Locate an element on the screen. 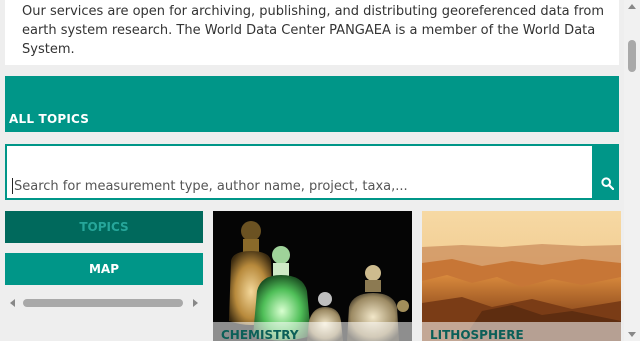  search-button is located at coordinates (607, 172).